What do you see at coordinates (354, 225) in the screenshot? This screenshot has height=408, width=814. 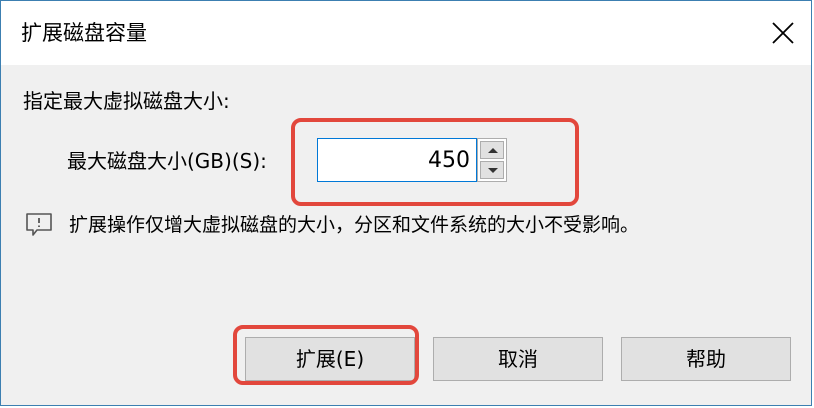 I see `info-text: 扩展操作仅增大虚拟磁盘的大小，分区和文件系统的大小不受影响。` at bounding box center [354, 225].